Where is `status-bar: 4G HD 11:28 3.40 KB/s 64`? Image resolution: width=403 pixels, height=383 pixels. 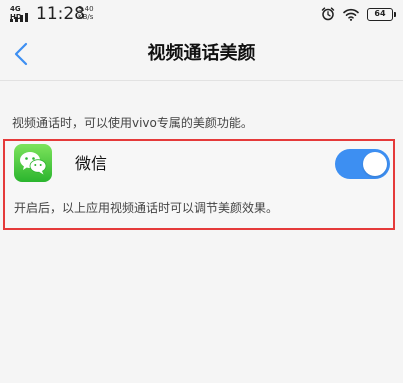 status-bar: 4G HD 11:28 3.40 KB/s 64 is located at coordinates (201, 14).